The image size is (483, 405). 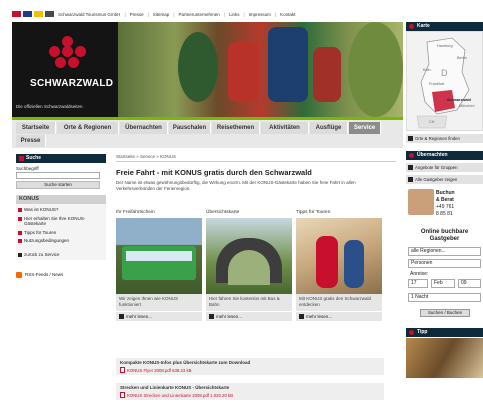 What do you see at coordinates (285, 128) in the screenshot?
I see `nav-aktivitaeten: Aktivitäten` at bounding box center [285, 128].